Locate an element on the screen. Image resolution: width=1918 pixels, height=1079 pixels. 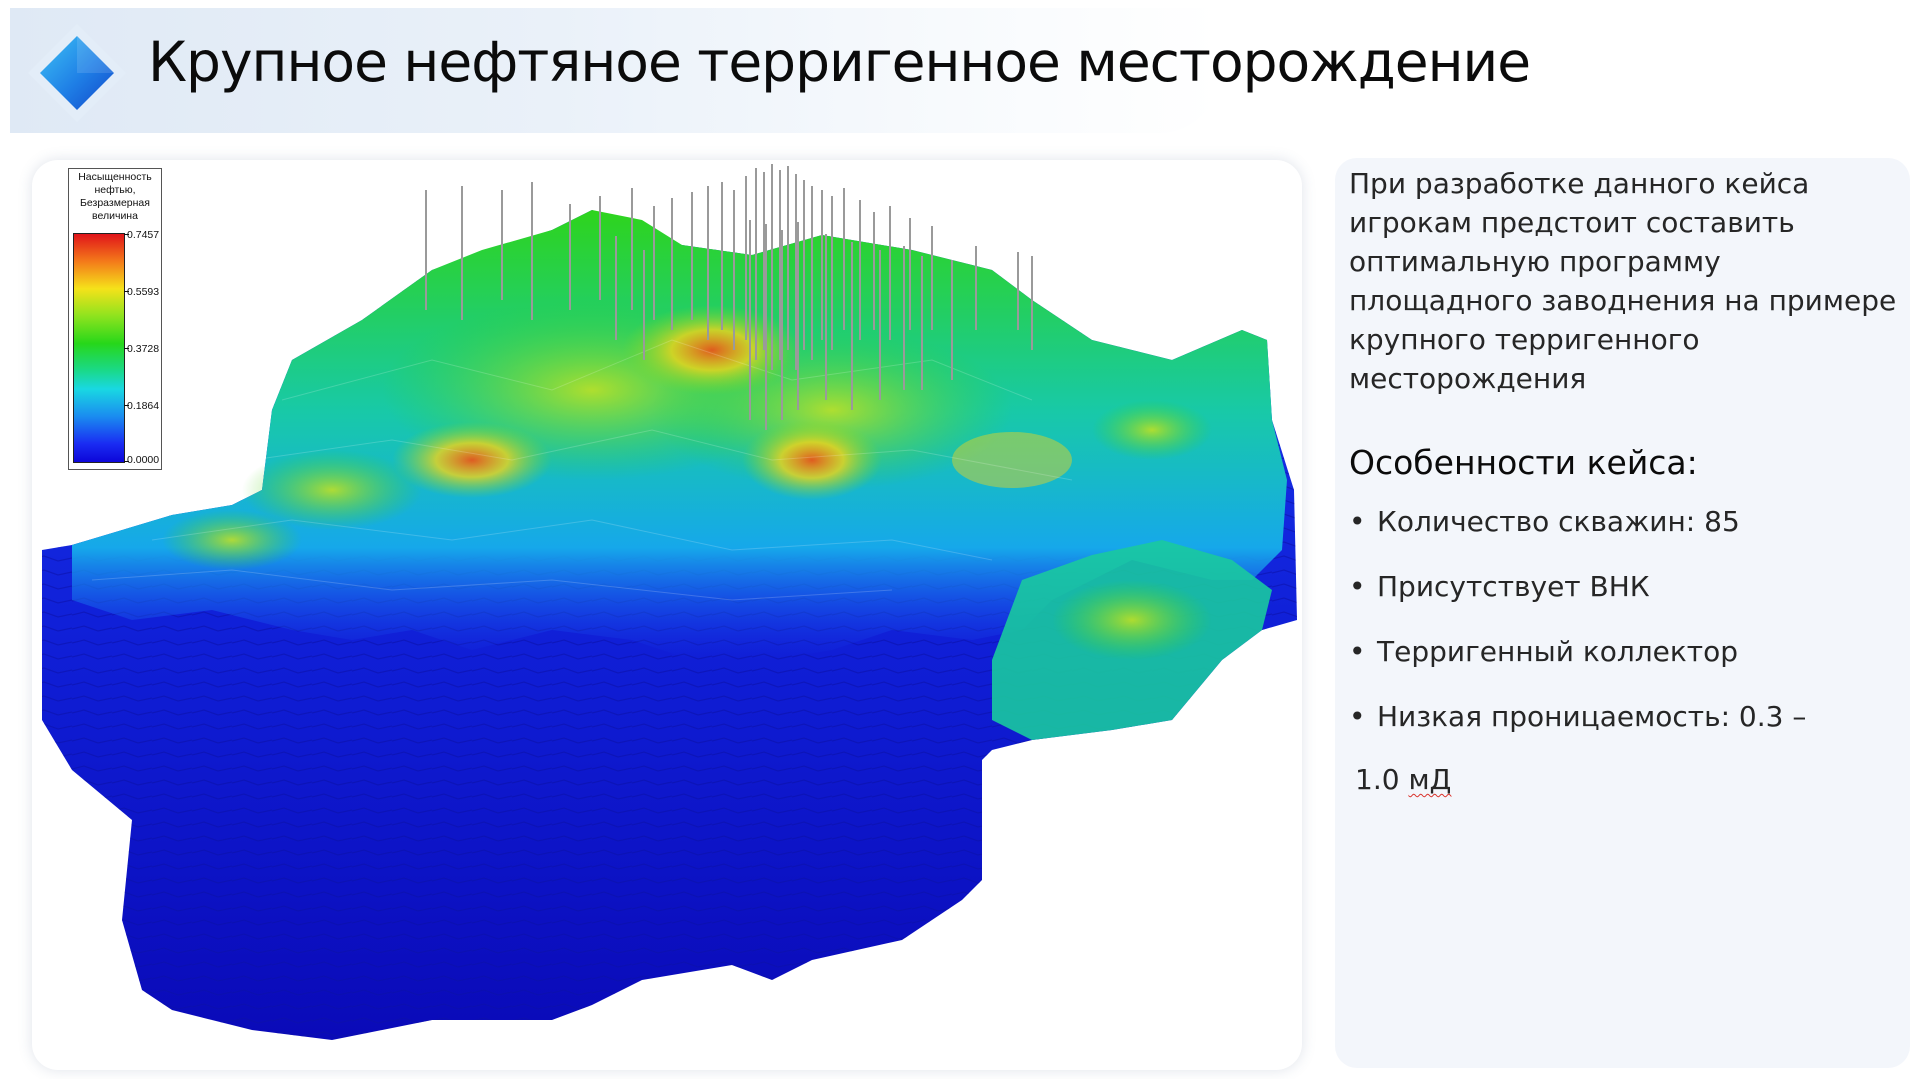
feature-item-reservoir: • Терригенный коллектор is located at coordinates (1629, 665).